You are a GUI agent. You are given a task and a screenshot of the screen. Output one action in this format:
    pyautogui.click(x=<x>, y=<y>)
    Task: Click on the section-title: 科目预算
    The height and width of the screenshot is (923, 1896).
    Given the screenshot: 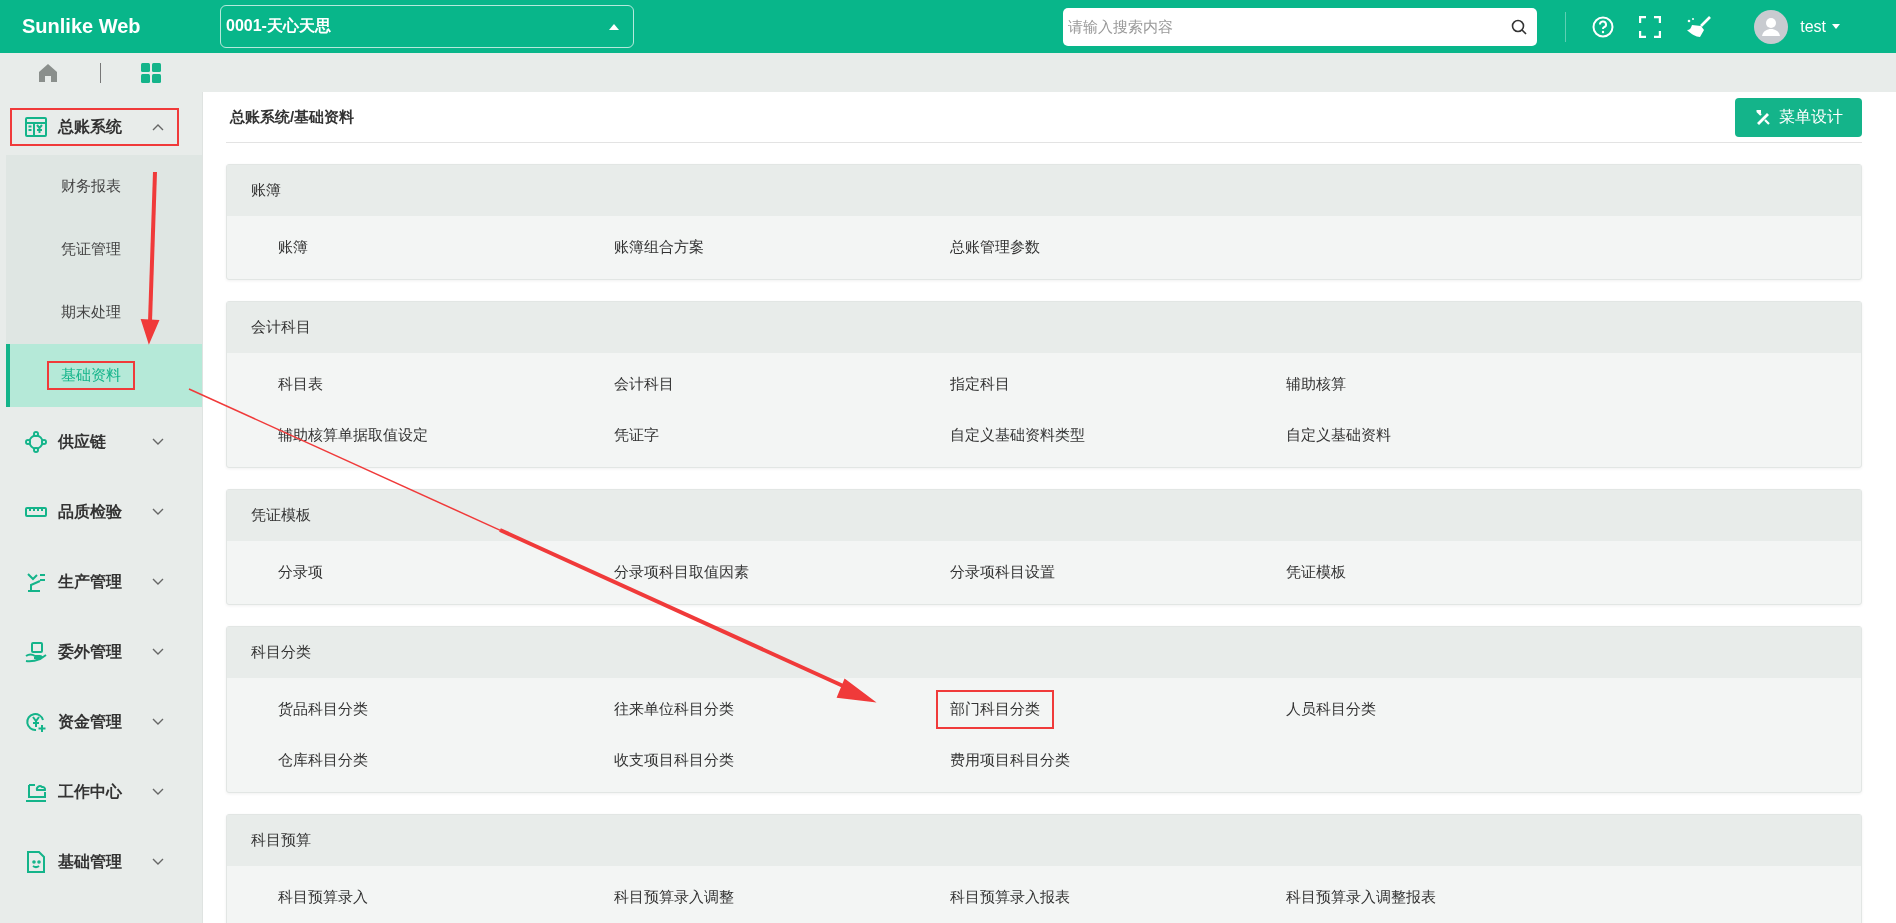 What is the action you would take?
    pyautogui.click(x=281, y=840)
    